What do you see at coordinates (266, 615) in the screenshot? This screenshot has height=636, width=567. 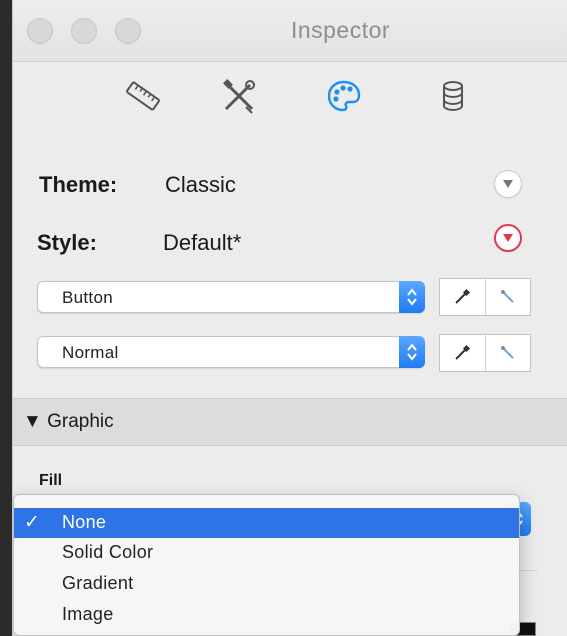 I see `menu-item-image: Image` at bounding box center [266, 615].